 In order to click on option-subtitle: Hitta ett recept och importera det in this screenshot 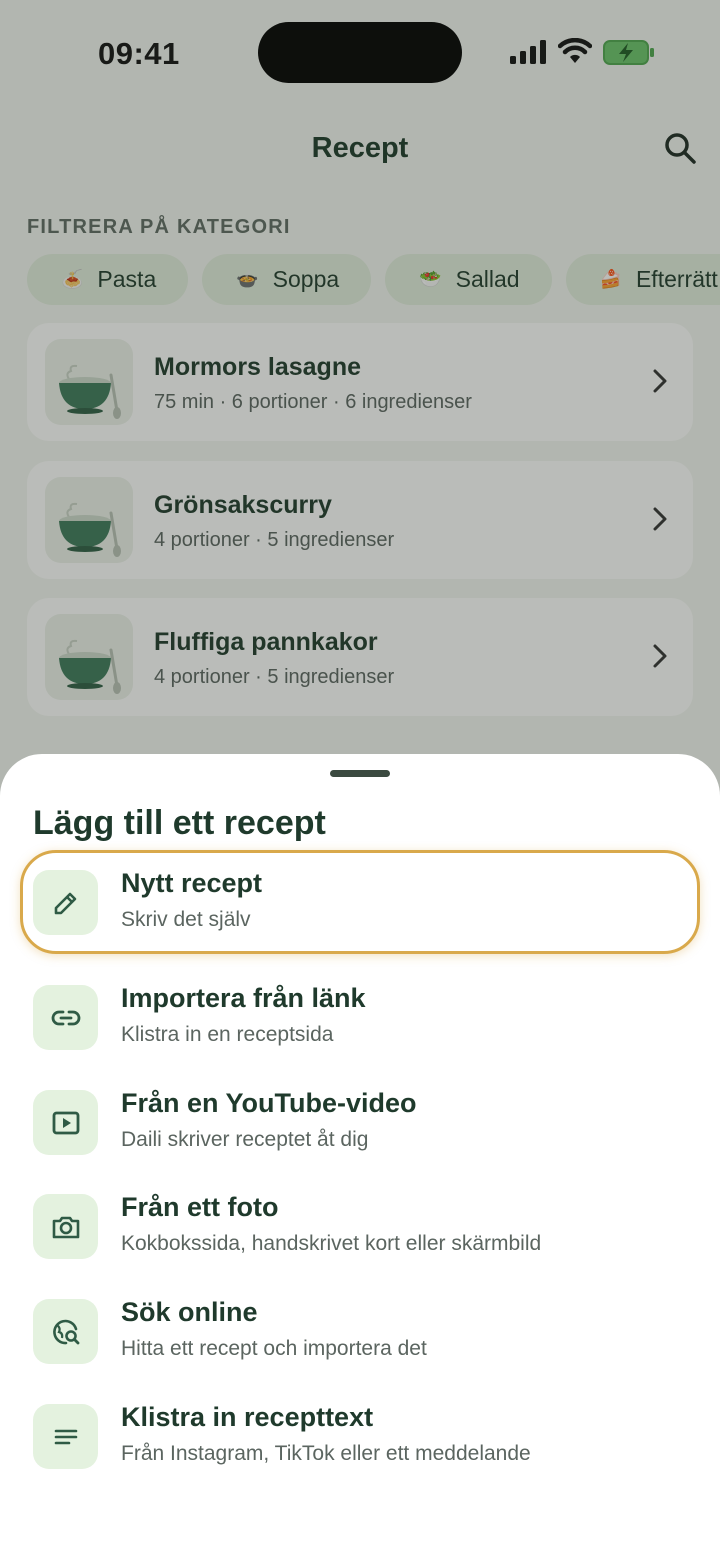, I will do `click(274, 1348)`.